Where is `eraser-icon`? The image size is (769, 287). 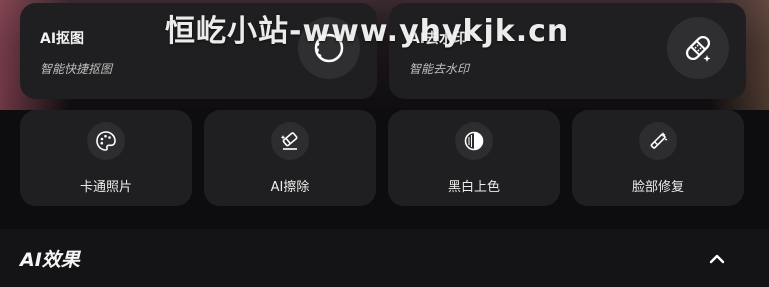 eraser-icon is located at coordinates (290, 141).